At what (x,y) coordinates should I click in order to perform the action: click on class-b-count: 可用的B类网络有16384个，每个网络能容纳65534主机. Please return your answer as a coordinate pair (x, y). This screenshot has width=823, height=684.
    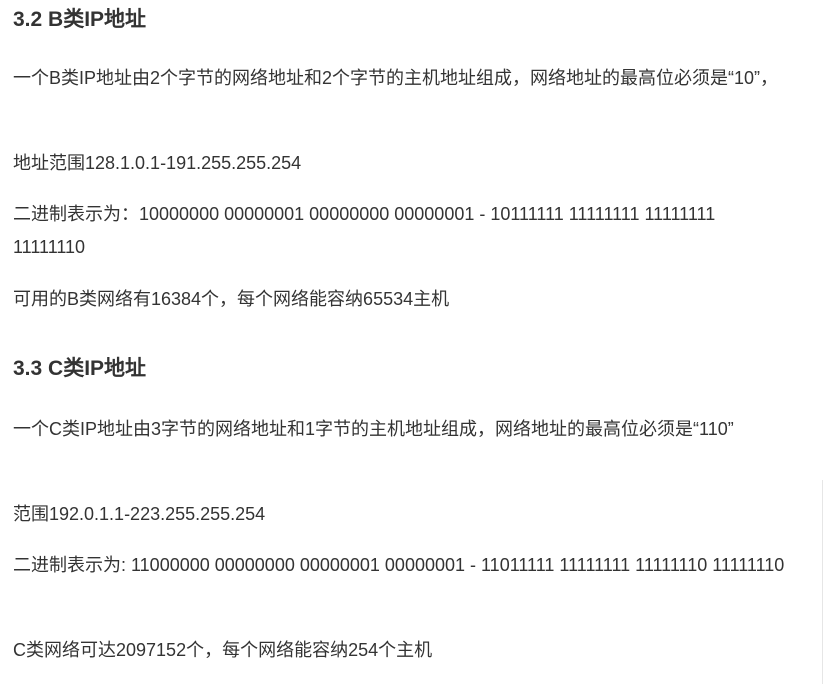
    Looking at the image, I should click on (231, 299).